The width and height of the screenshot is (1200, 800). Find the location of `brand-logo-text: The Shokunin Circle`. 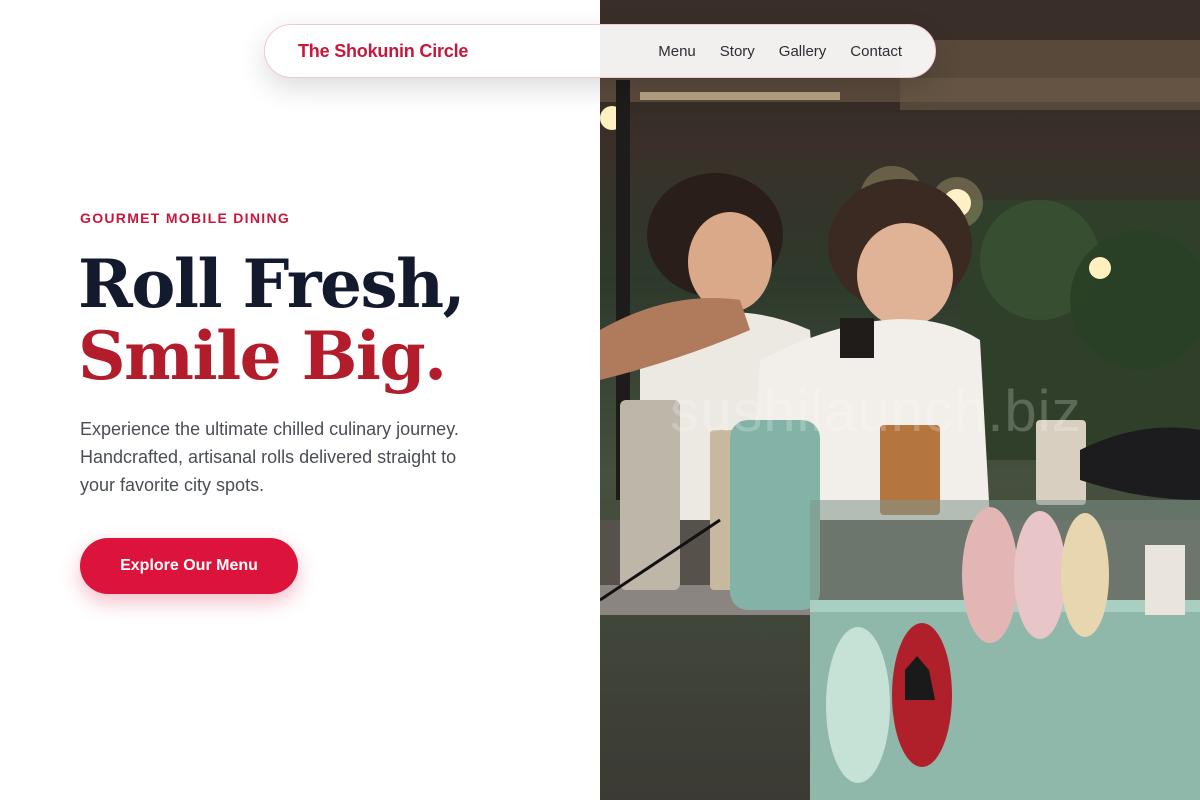

brand-logo-text: The Shokunin Circle is located at coordinates (383, 51).